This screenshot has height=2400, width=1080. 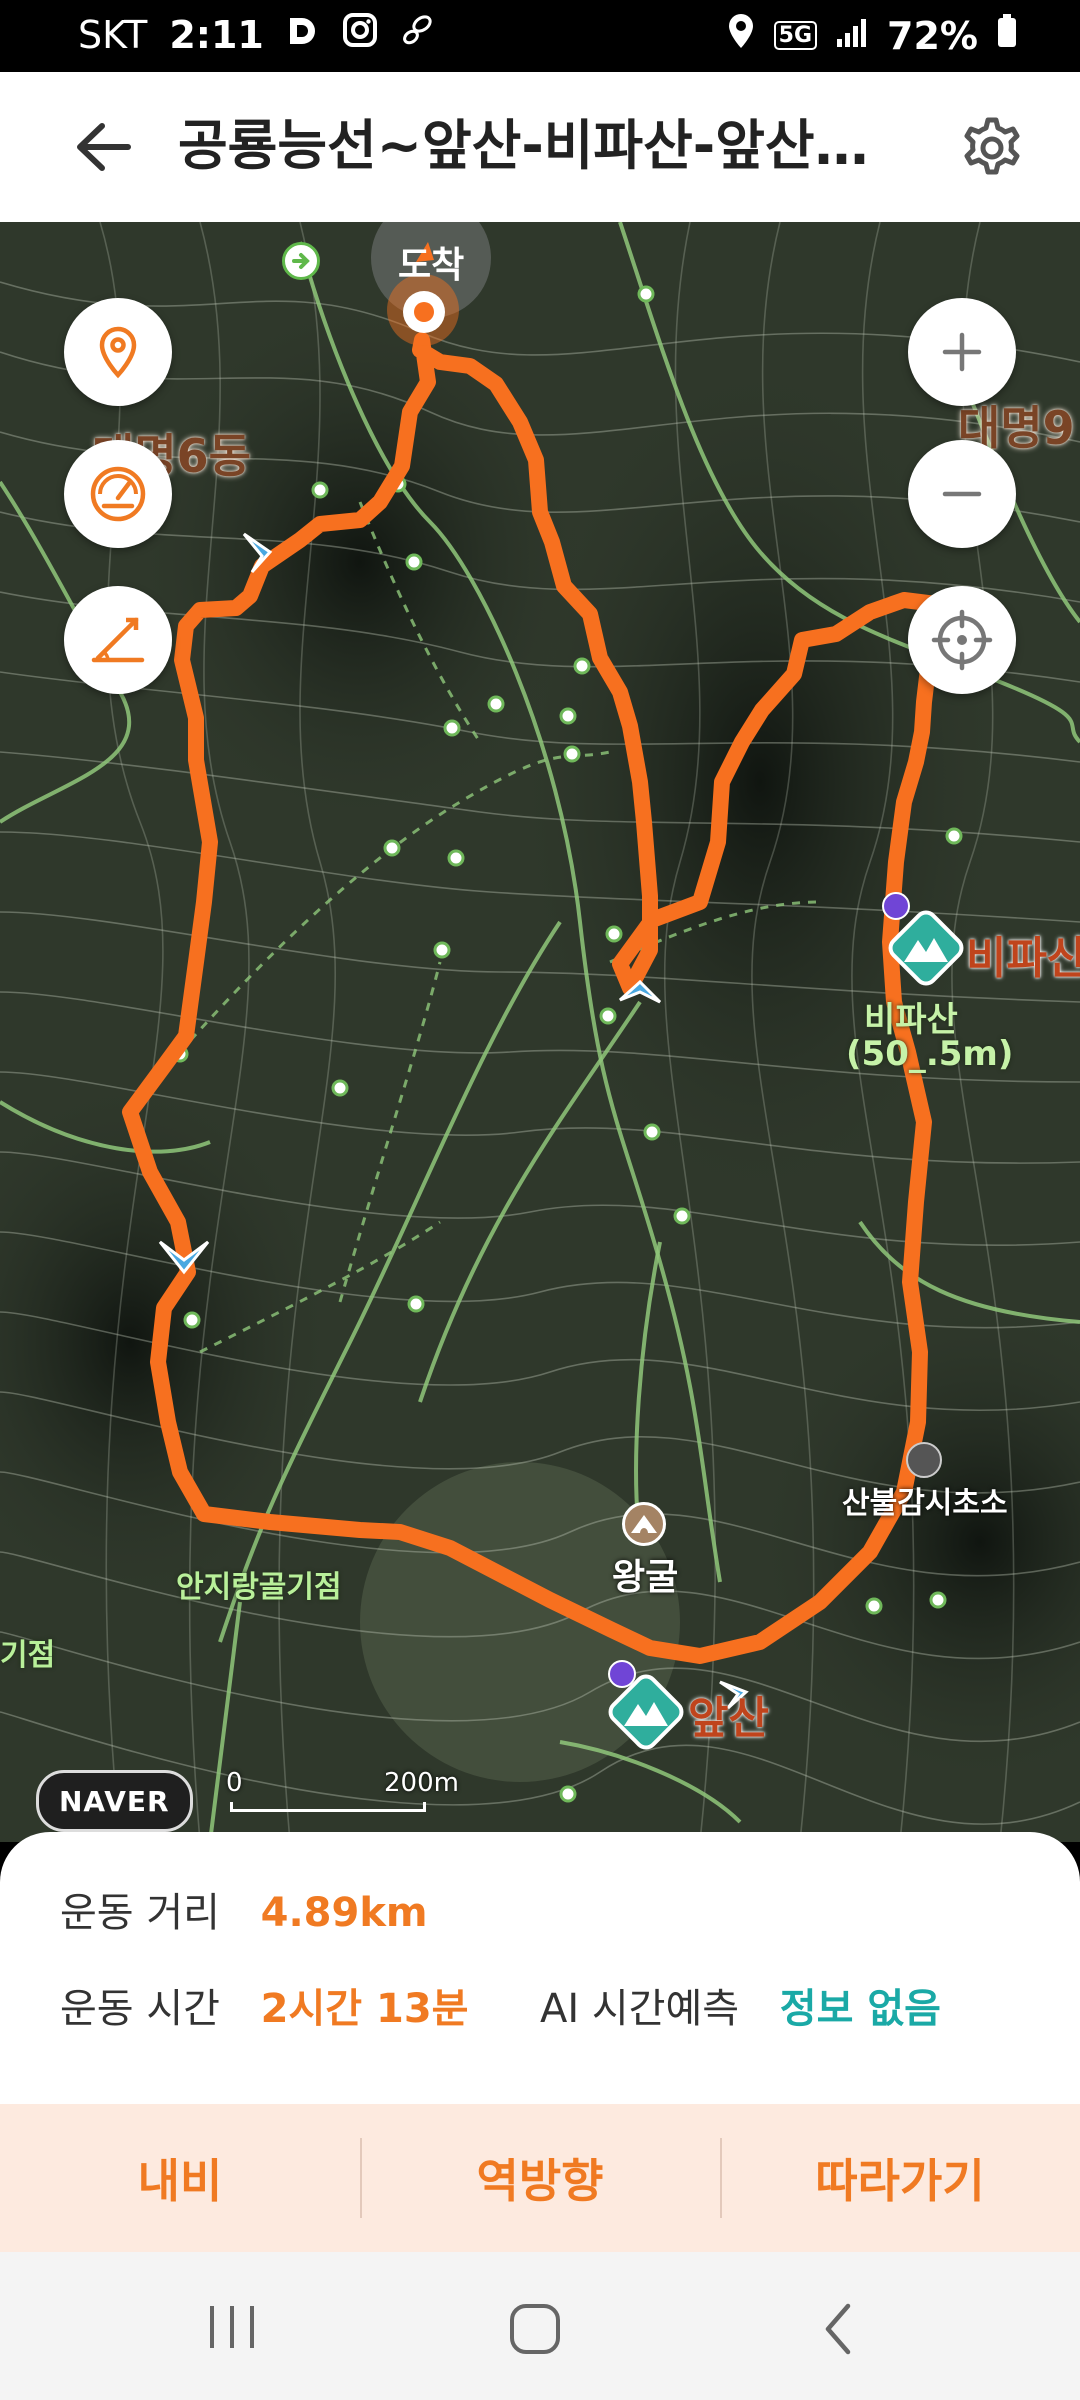 I want to click on battery-icon, so click(x=1007, y=35).